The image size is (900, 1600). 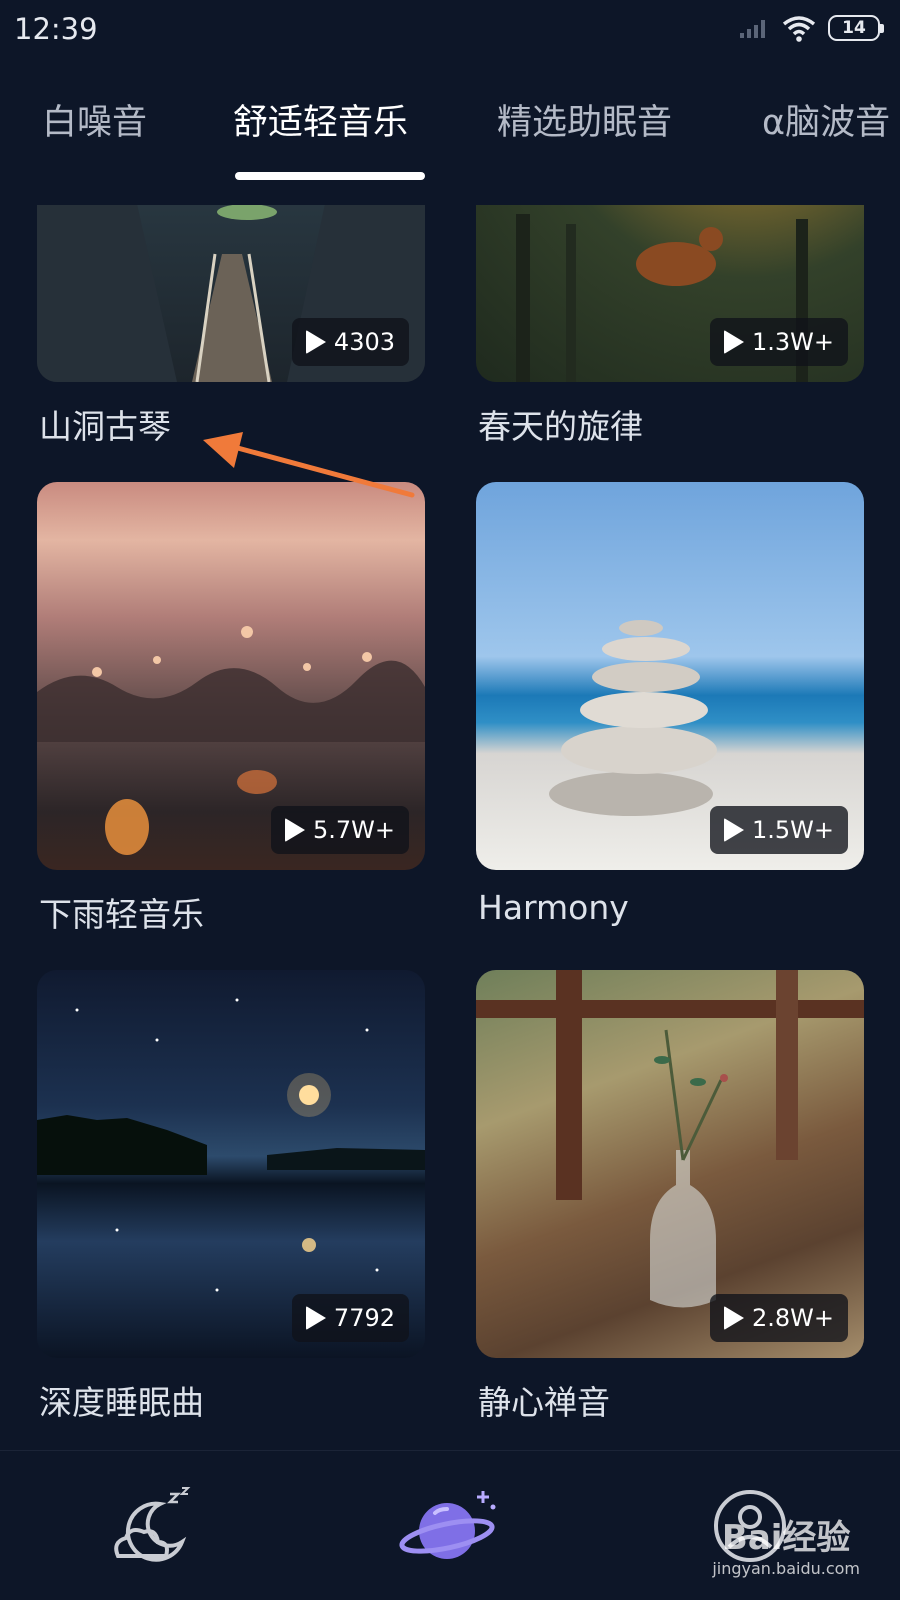 I want to click on status-bar: 12:39 14, so click(x=450, y=32).